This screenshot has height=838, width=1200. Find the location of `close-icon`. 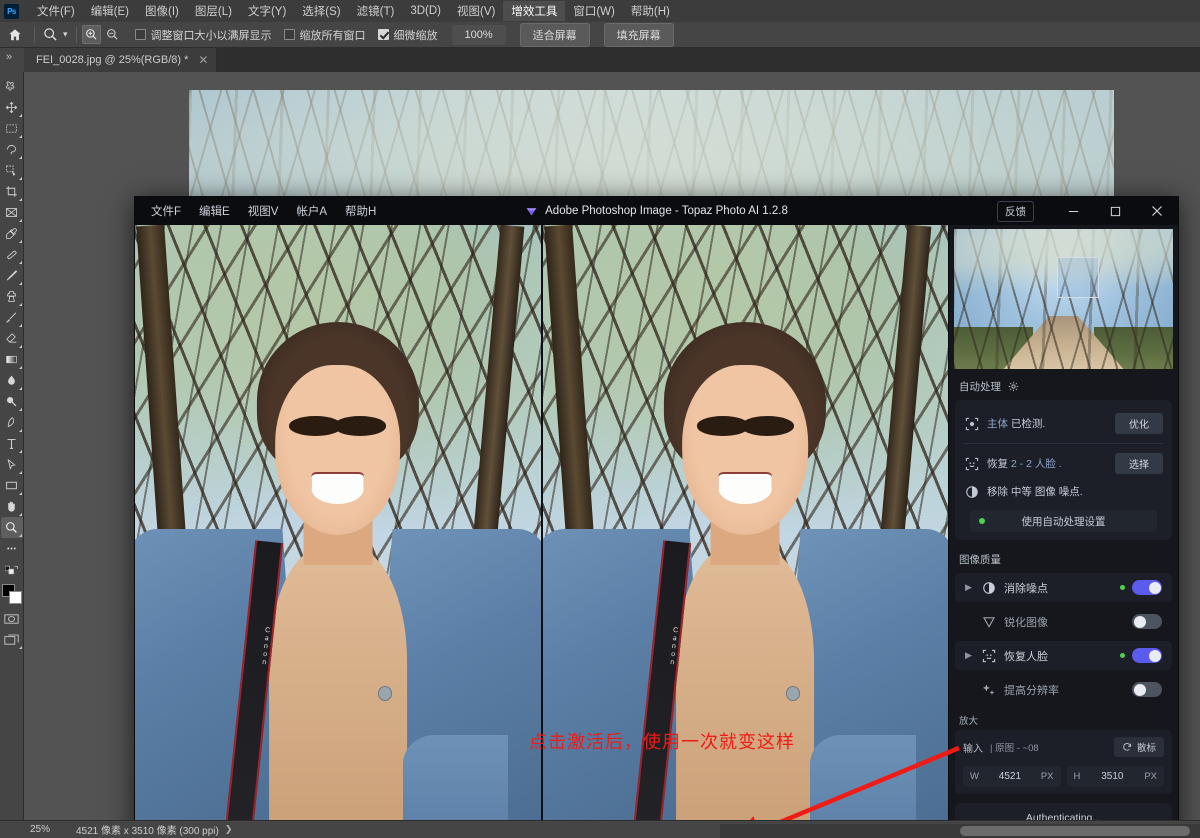

close-icon is located at coordinates (1157, 211).